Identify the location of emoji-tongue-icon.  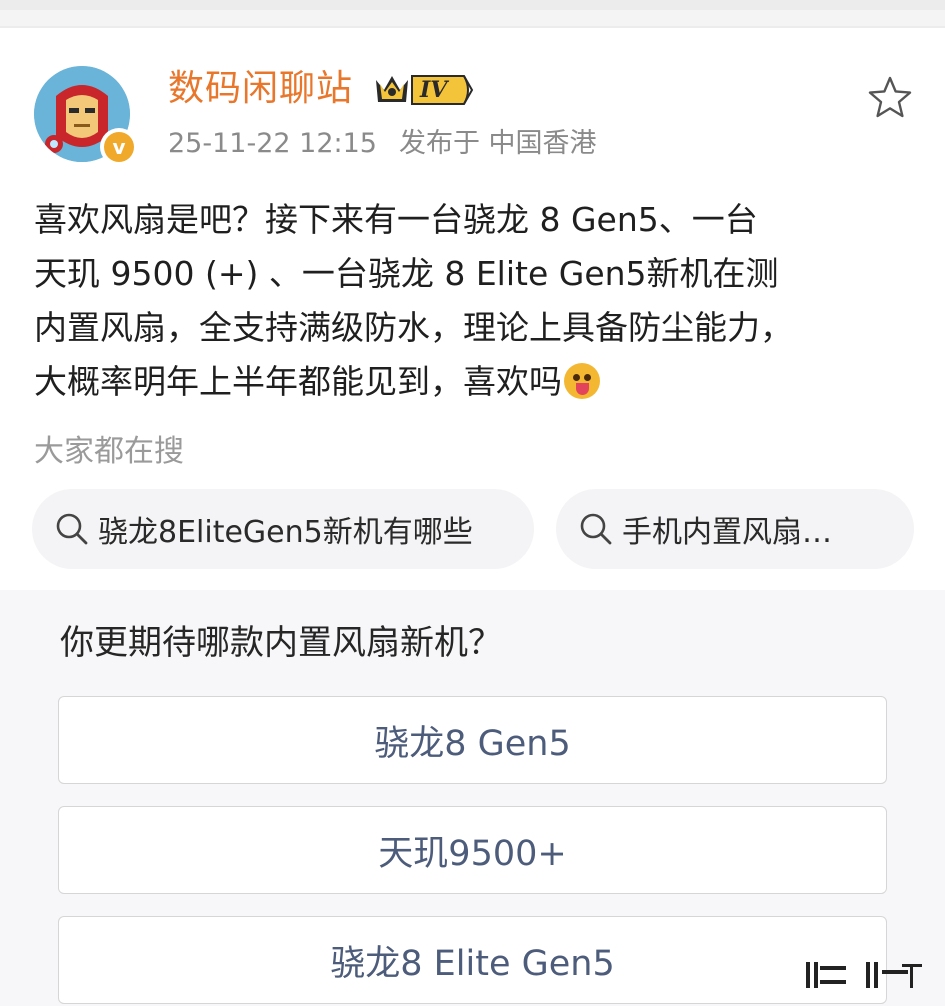
(582, 381).